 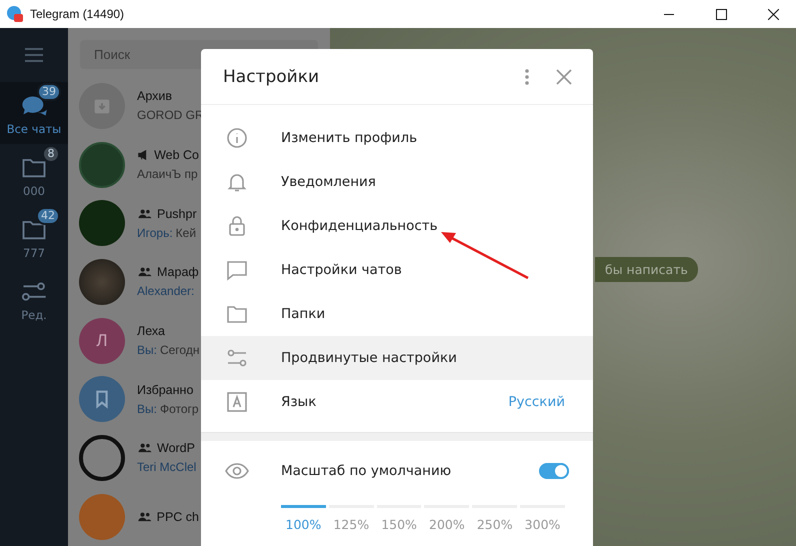 I want to click on settings-item: Продвинутые настройки, so click(x=397, y=358).